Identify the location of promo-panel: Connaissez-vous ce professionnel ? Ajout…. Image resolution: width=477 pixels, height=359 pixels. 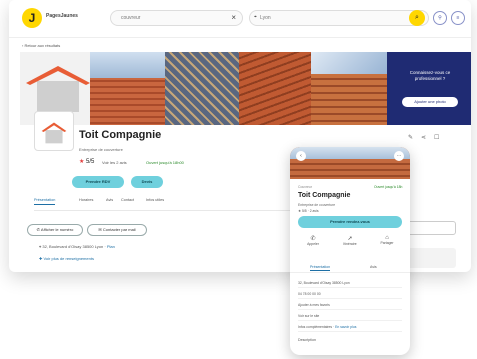
(429, 88).